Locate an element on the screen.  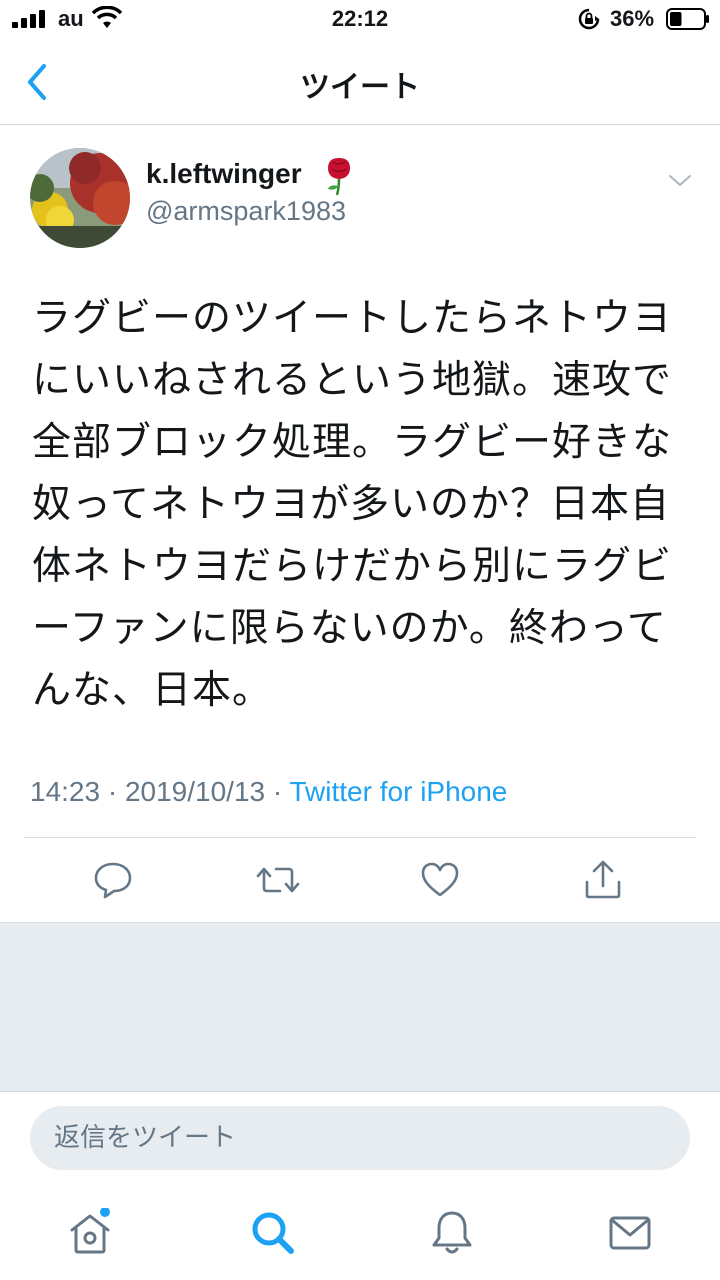
rotation-lock-icon is located at coordinates (589, 19).